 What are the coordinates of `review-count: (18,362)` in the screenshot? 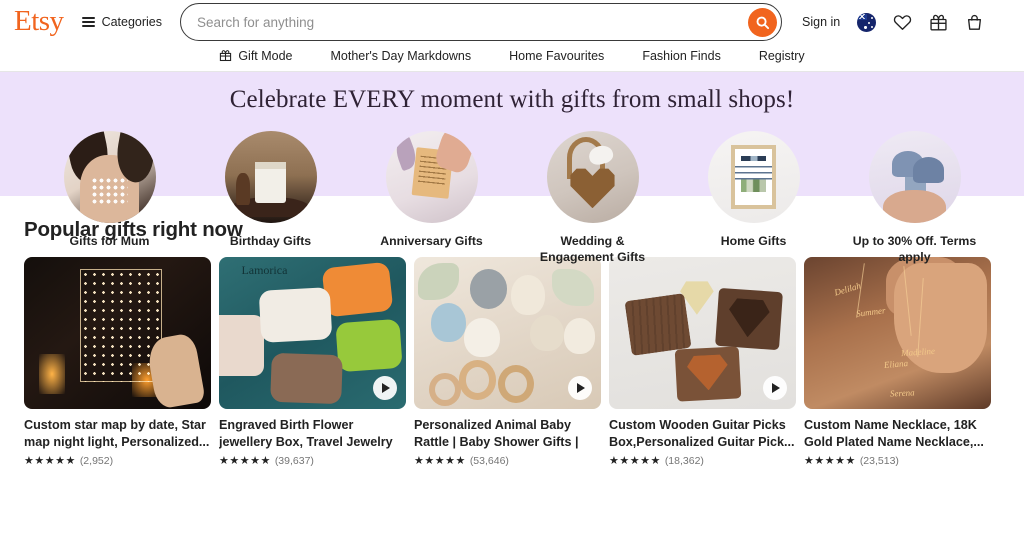 It's located at (684, 461).